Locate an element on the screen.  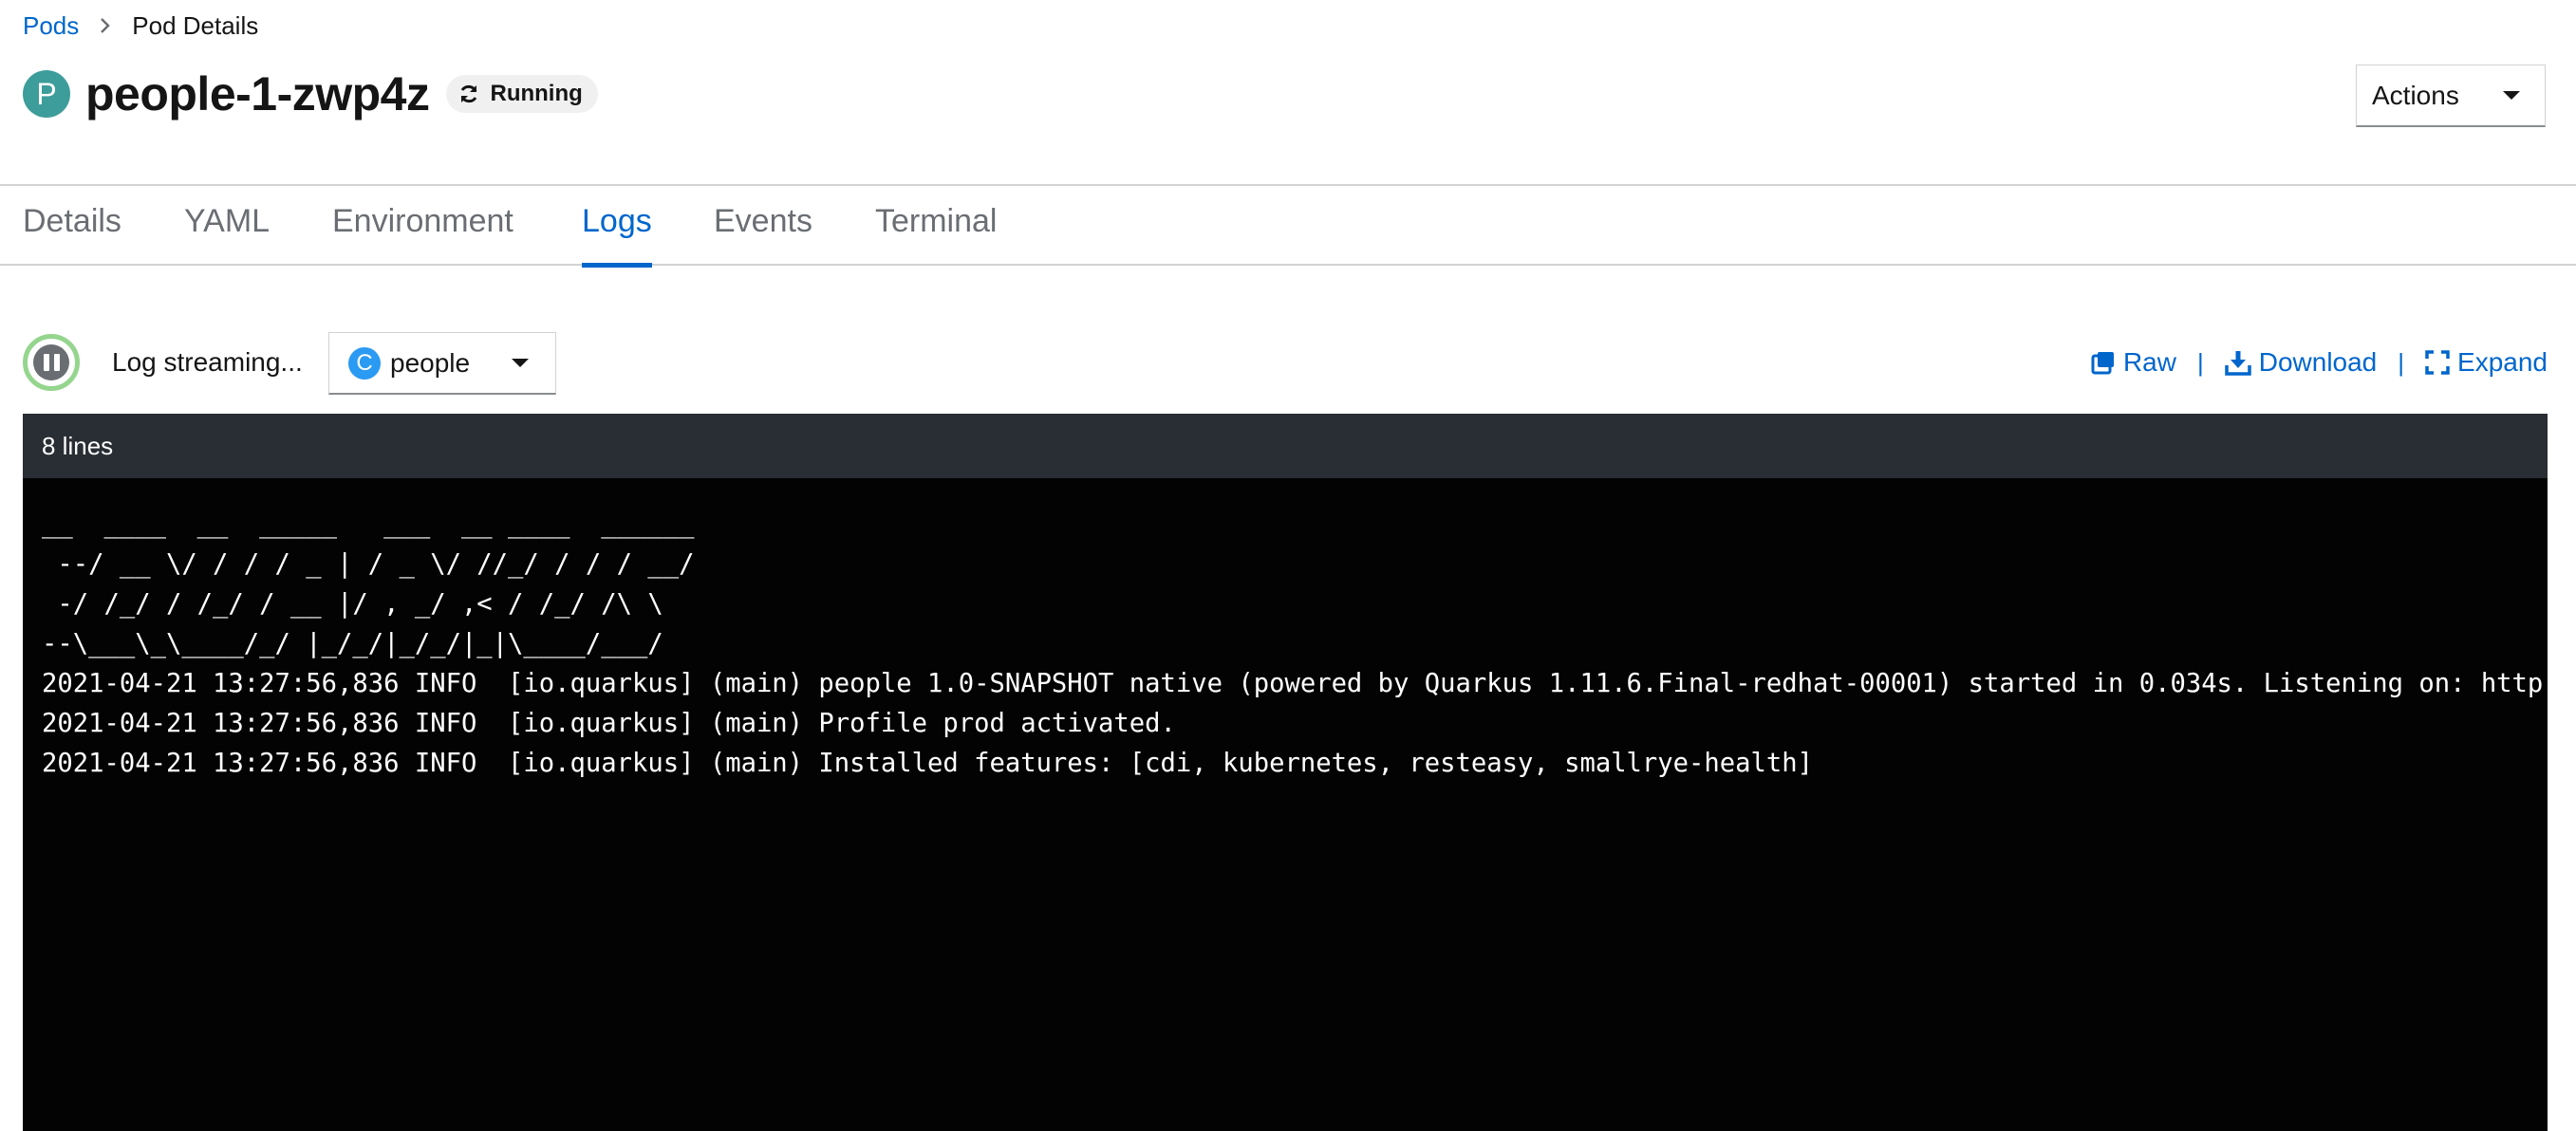
container-select: C people is located at coordinates (442, 363).